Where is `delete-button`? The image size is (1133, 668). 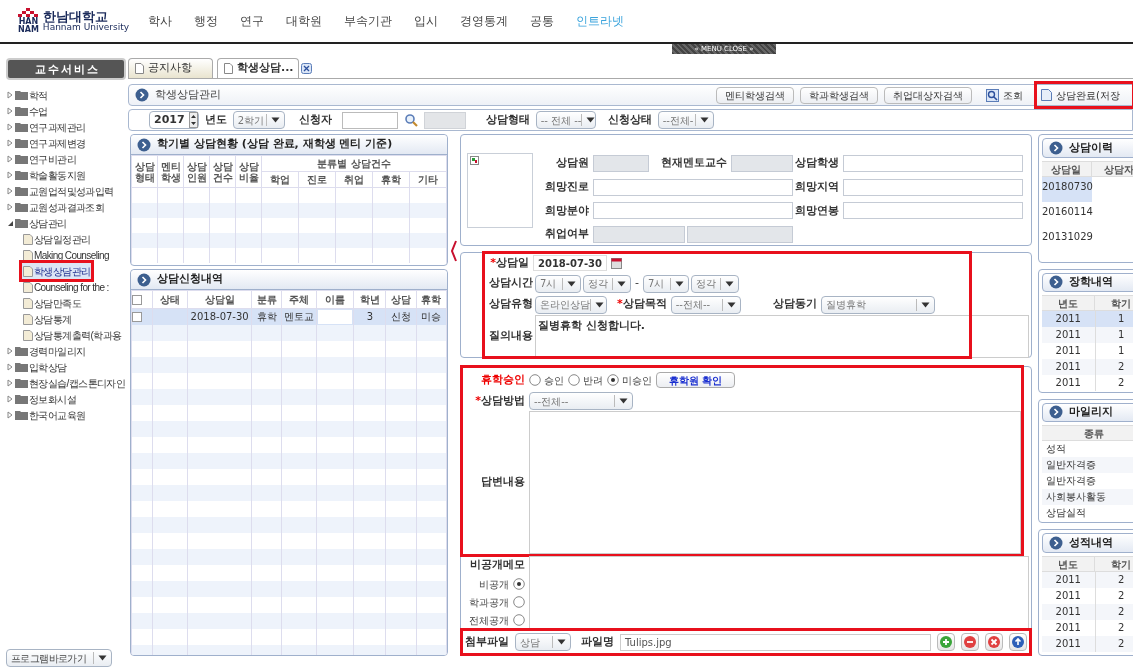
delete-button is located at coordinates (994, 642).